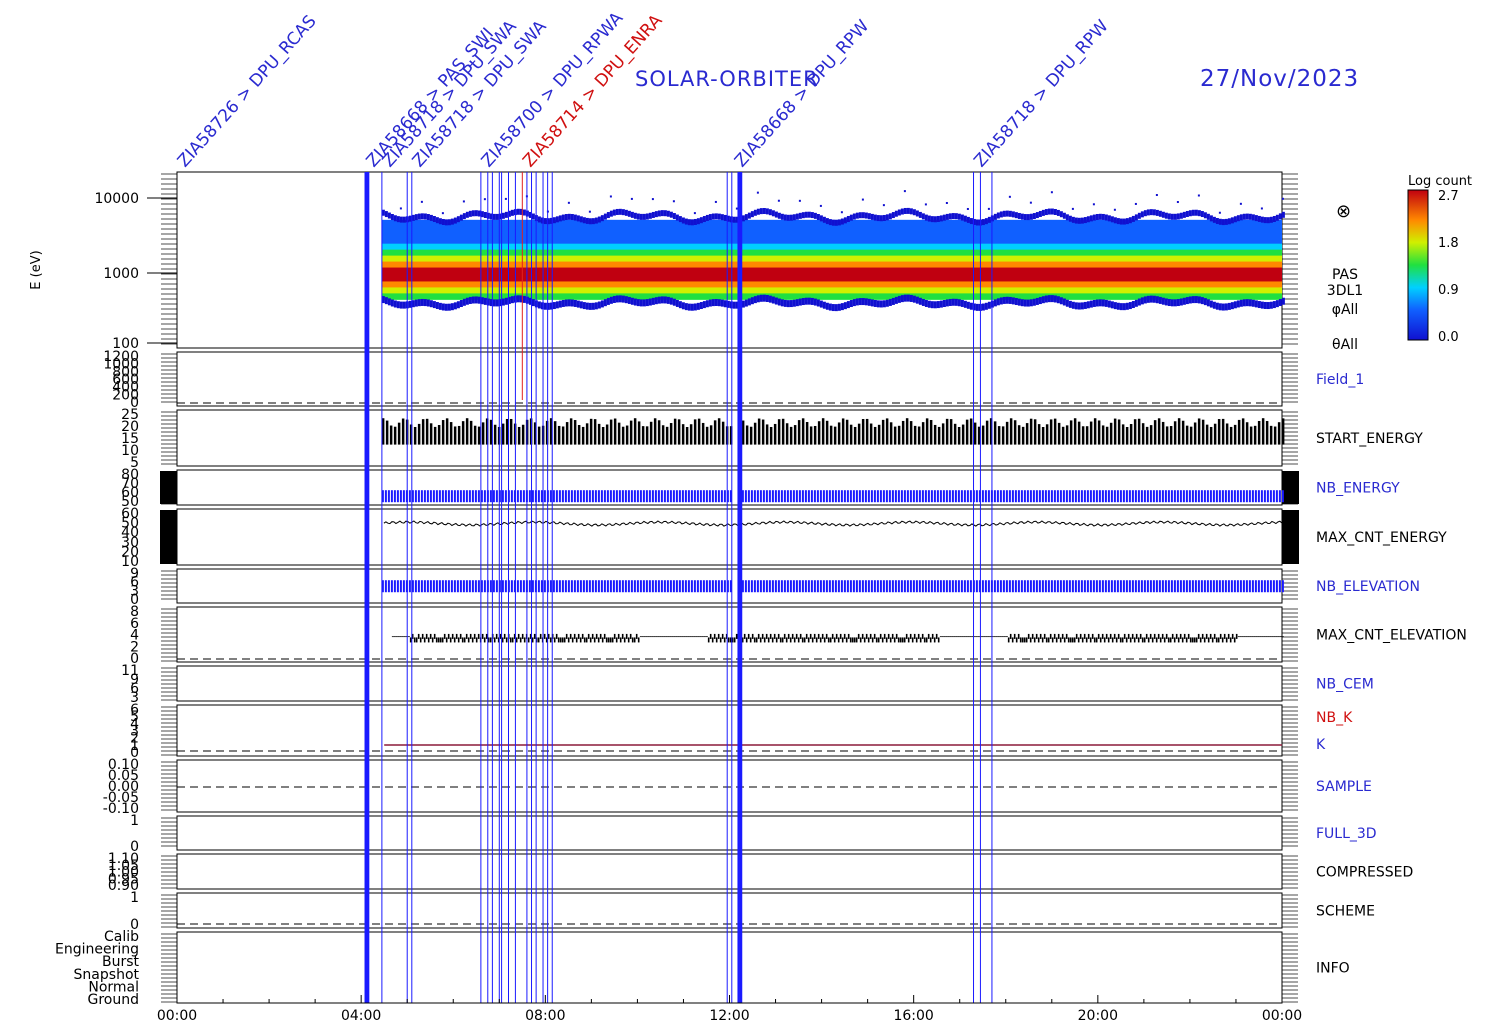  I want to click on panel-field1: 120010008006004002000Field_1, so click(733, 380).